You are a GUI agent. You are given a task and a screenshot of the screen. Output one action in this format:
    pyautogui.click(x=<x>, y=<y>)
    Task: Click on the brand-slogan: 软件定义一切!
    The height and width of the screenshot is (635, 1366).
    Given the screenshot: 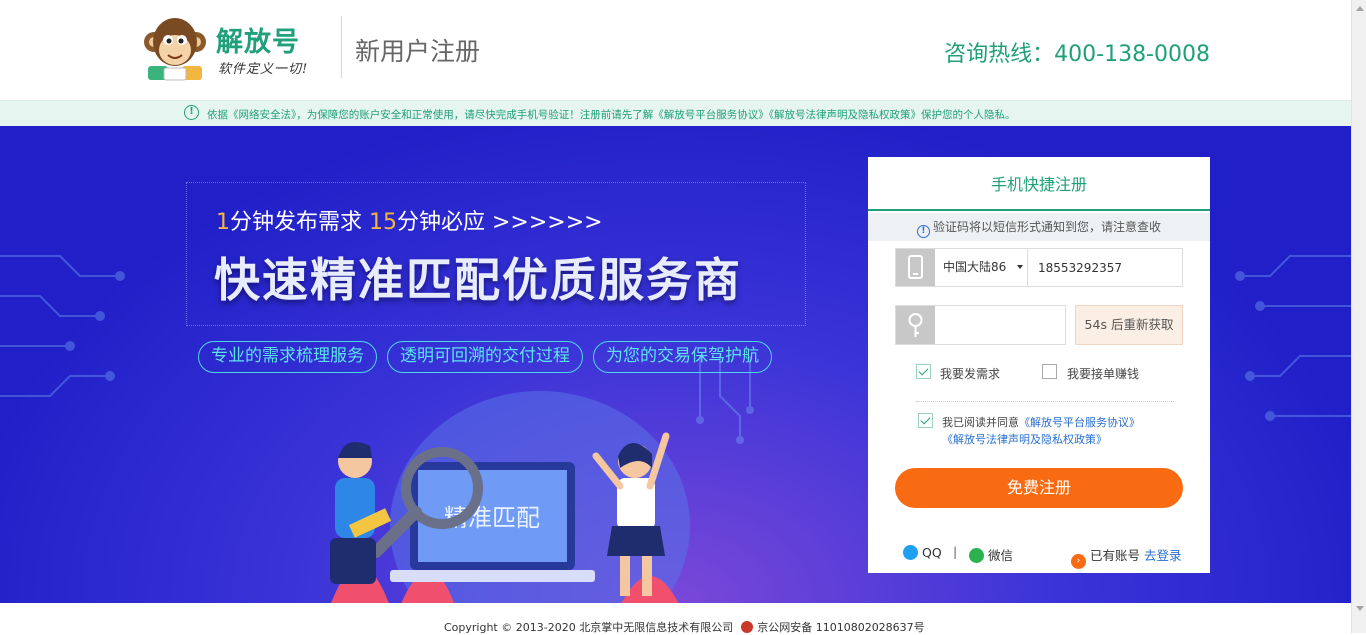 What is the action you would take?
    pyautogui.click(x=263, y=69)
    